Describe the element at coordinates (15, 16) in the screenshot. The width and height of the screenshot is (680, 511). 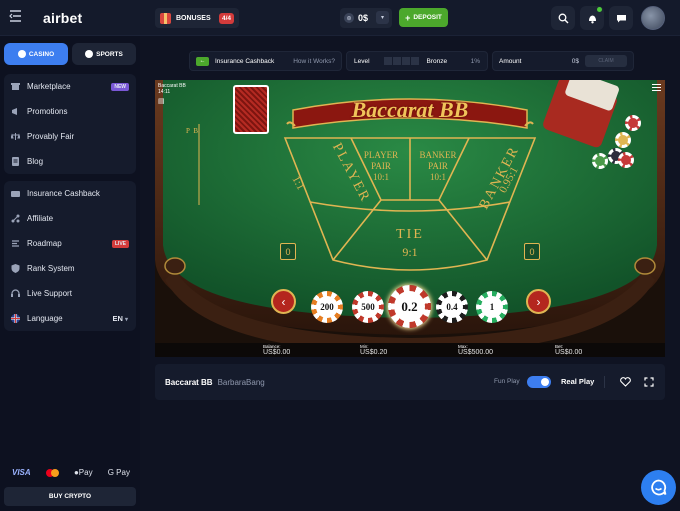
I see `sidebar-collapse-icon` at that location.